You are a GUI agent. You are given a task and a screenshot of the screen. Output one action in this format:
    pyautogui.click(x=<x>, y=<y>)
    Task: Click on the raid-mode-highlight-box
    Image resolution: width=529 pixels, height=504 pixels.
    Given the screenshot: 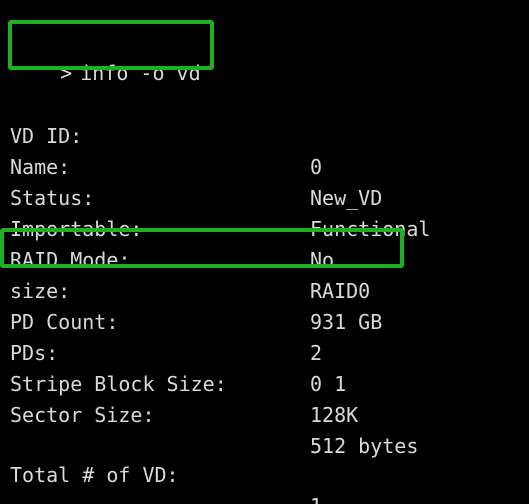 What is the action you would take?
    pyautogui.click(x=202, y=248)
    